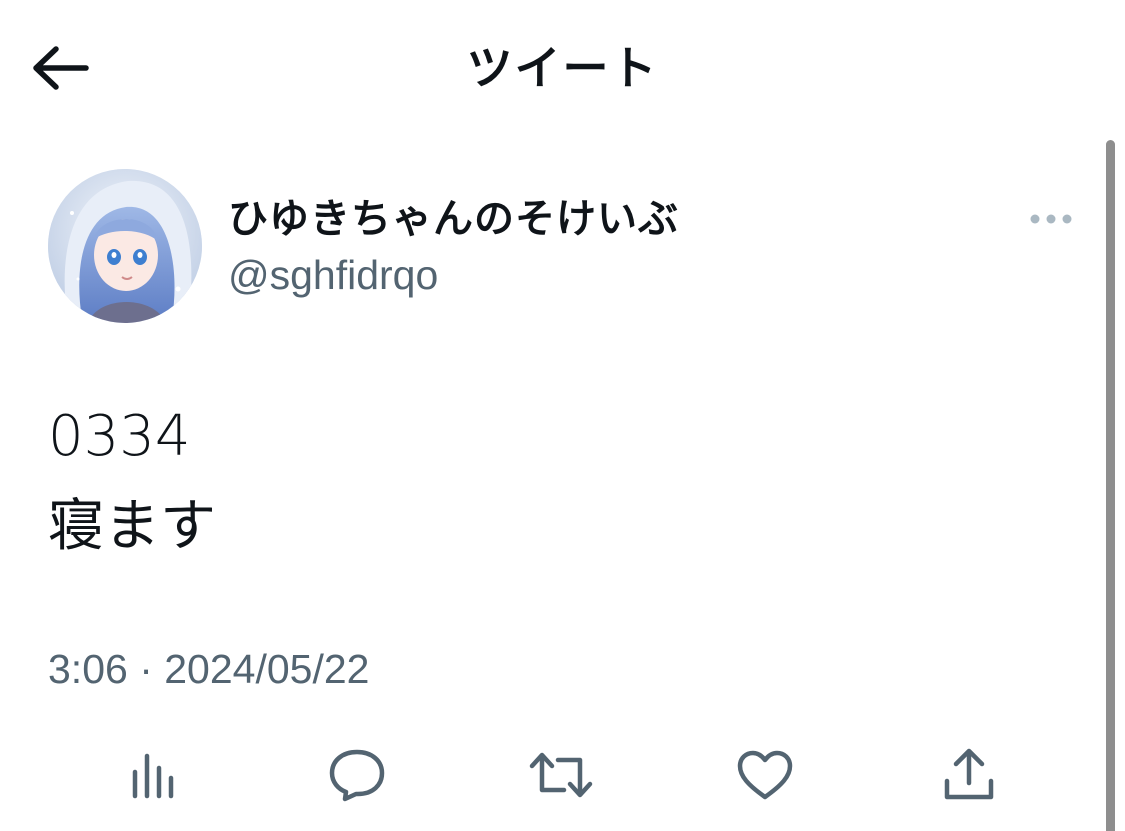  Describe the element at coordinates (1110, 485) in the screenshot. I see `scrollbar` at that location.